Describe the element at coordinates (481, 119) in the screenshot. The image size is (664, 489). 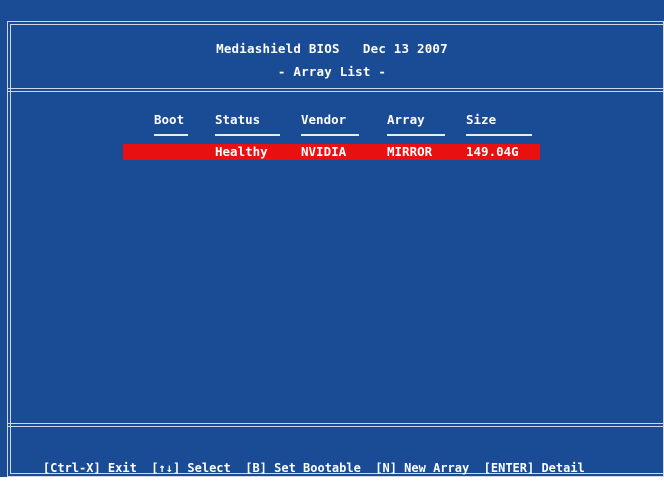
I see `column-header-size: Size` at that location.